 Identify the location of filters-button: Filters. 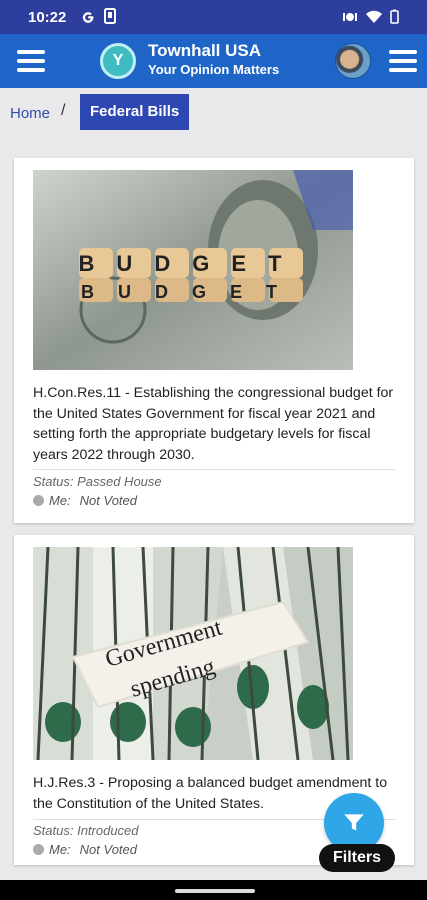
(357, 858).